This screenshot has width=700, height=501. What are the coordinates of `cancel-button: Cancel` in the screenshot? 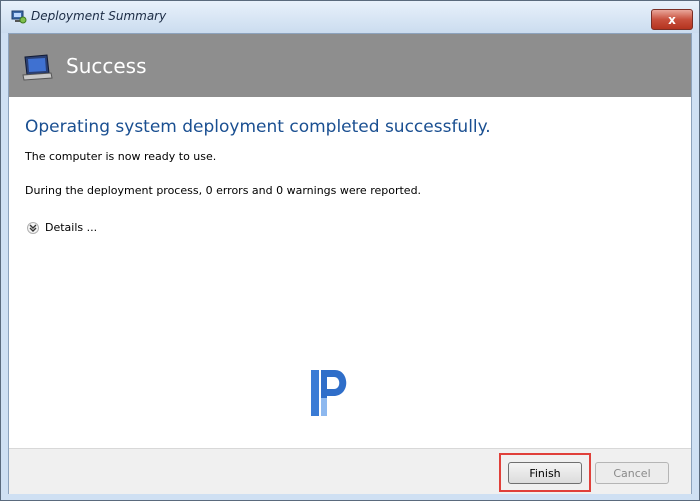 It's located at (632, 473).